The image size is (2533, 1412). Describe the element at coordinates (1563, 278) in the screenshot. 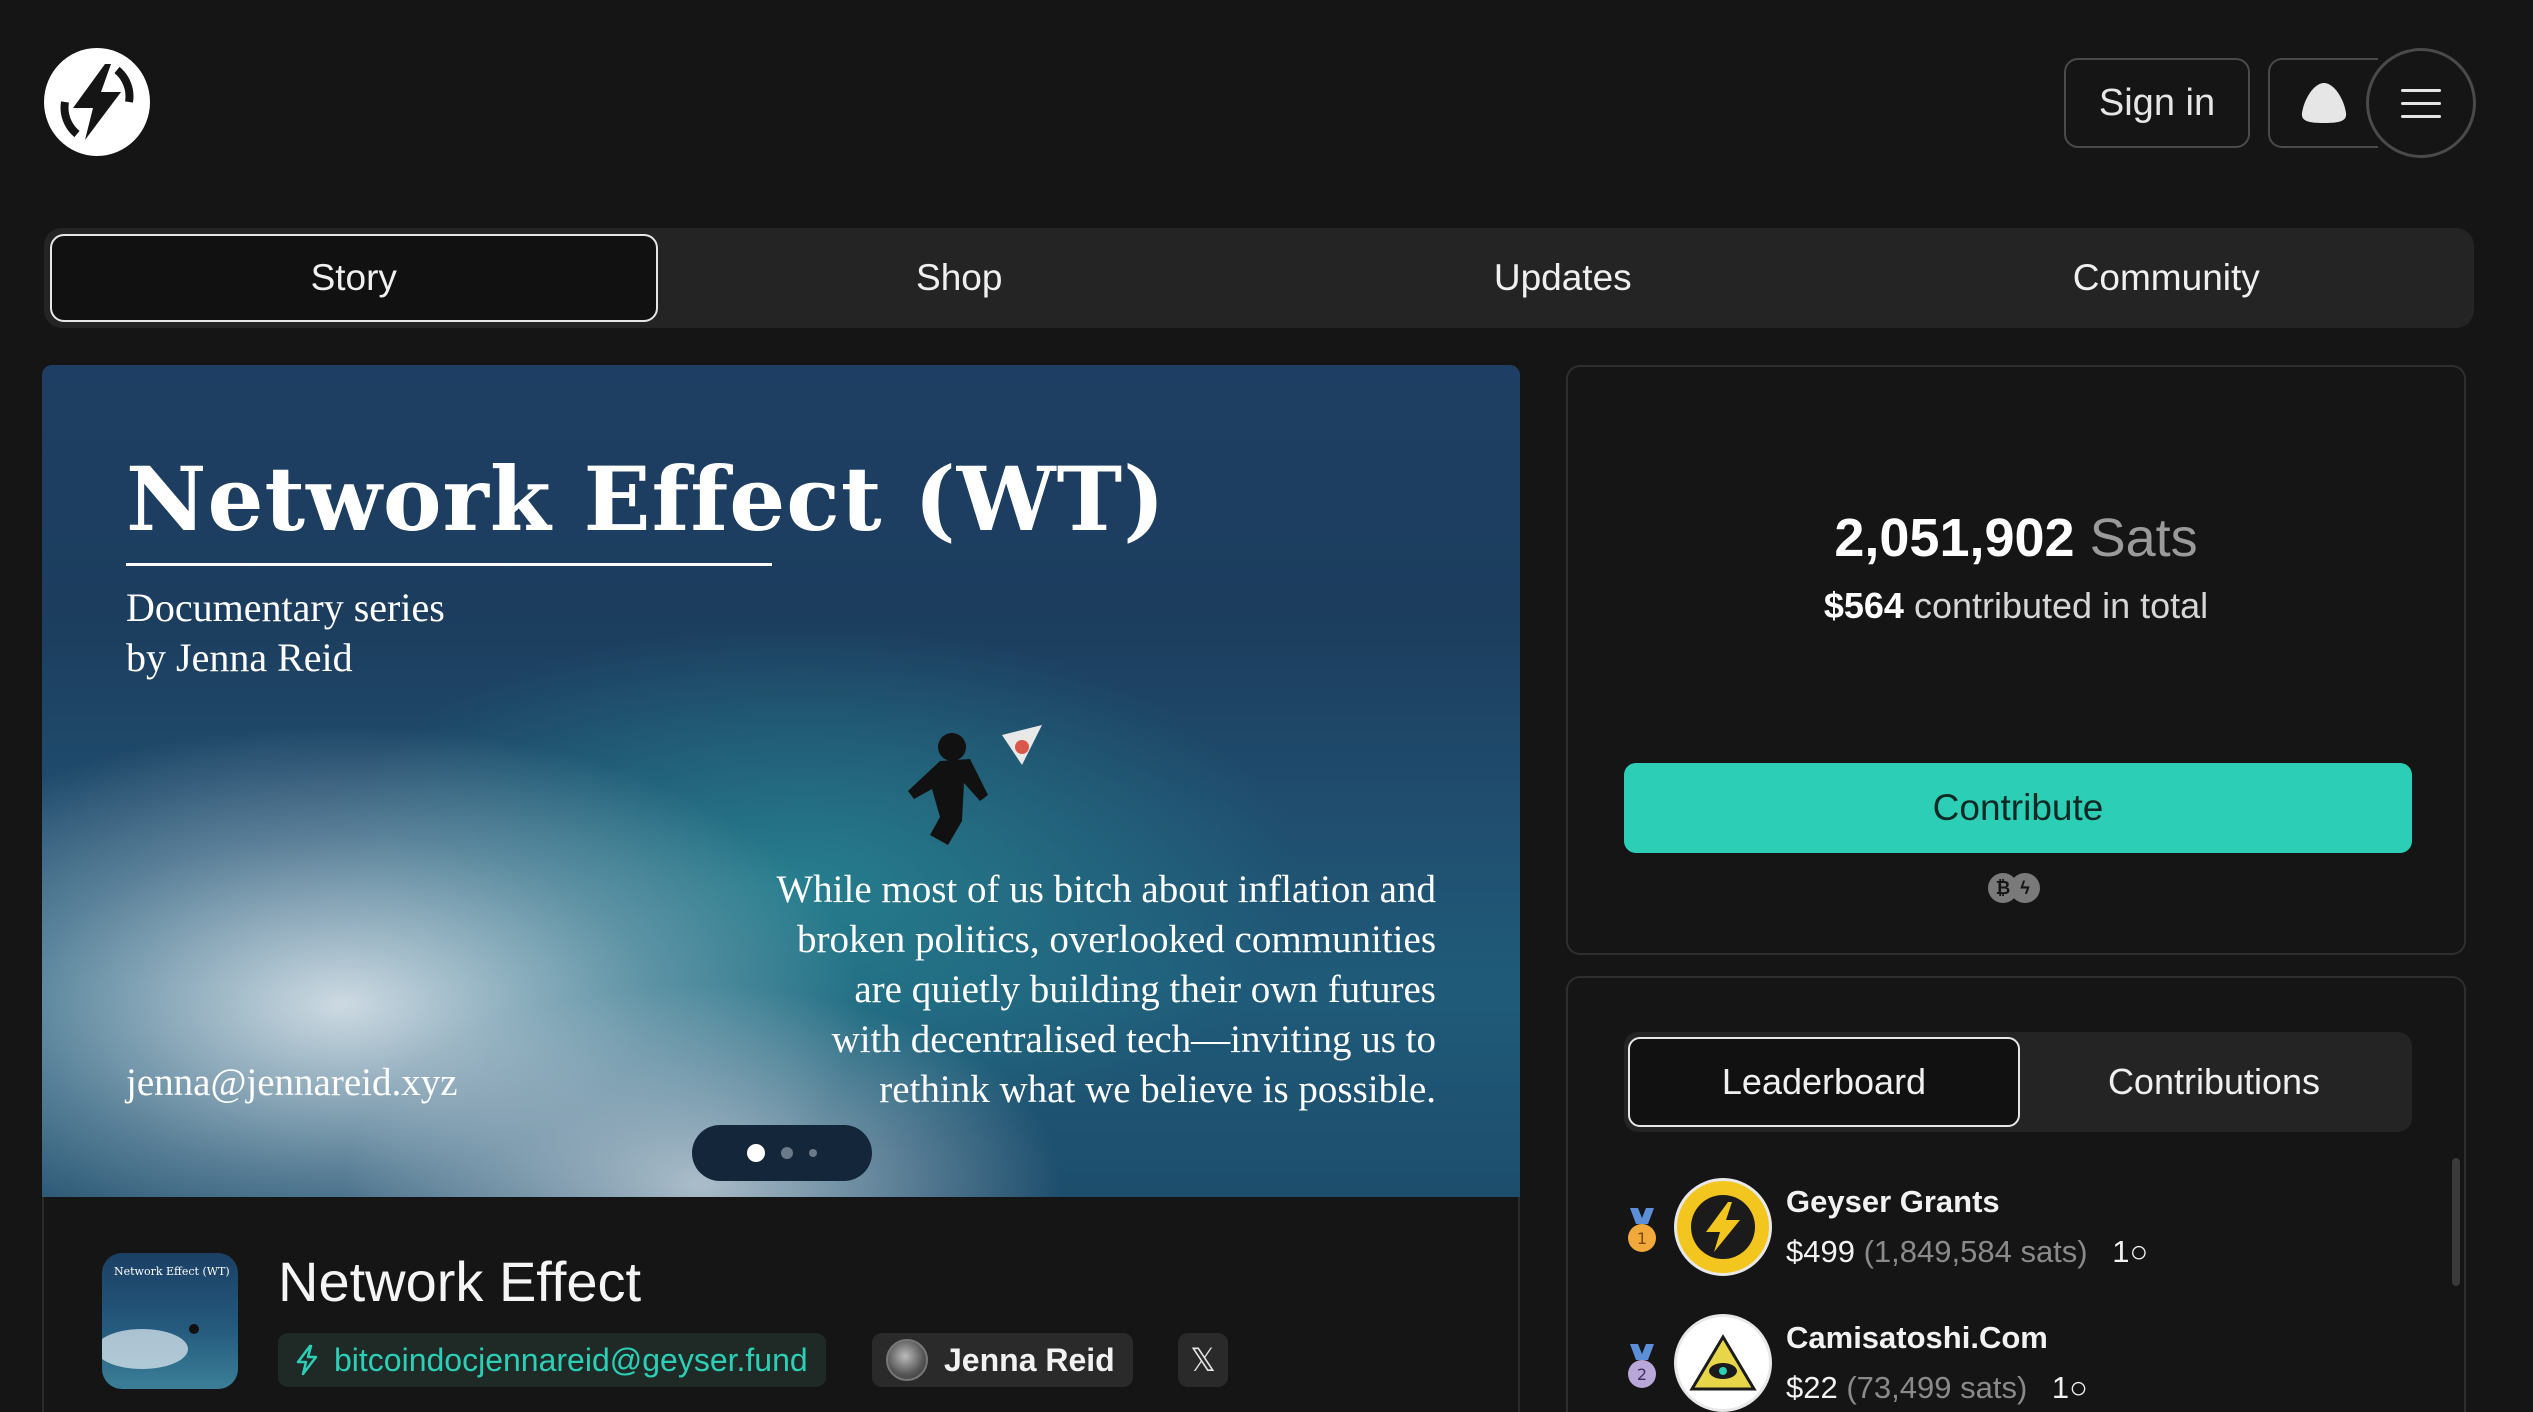

I see `tab-updates: Updates` at that location.